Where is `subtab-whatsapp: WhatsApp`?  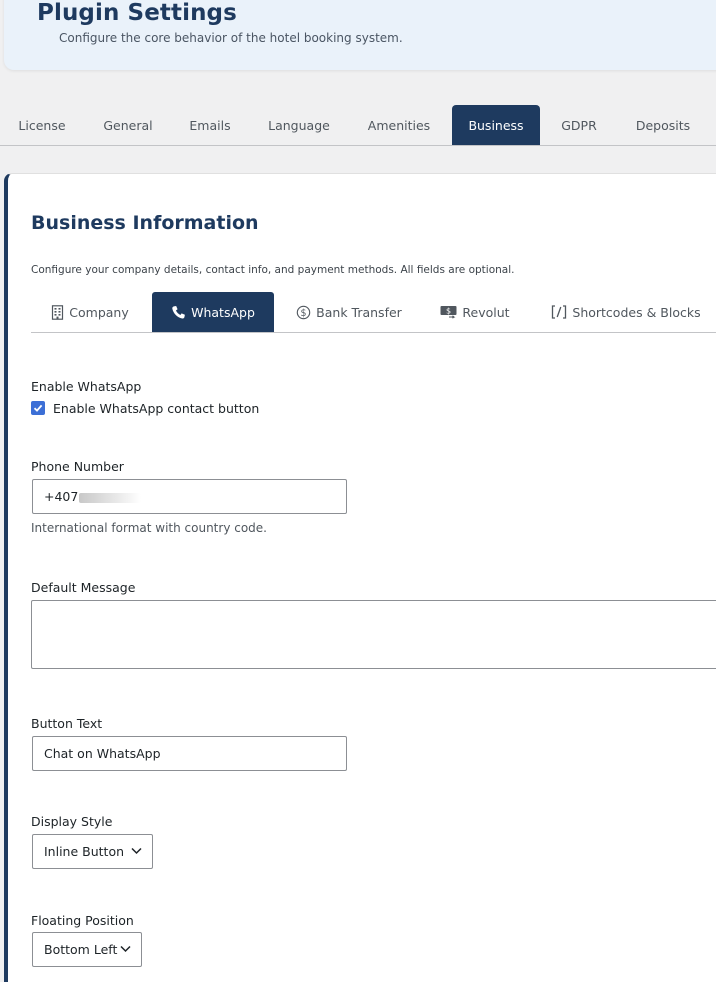
subtab-whatsapp: WhatsApp is located at coordinates (213, 312).